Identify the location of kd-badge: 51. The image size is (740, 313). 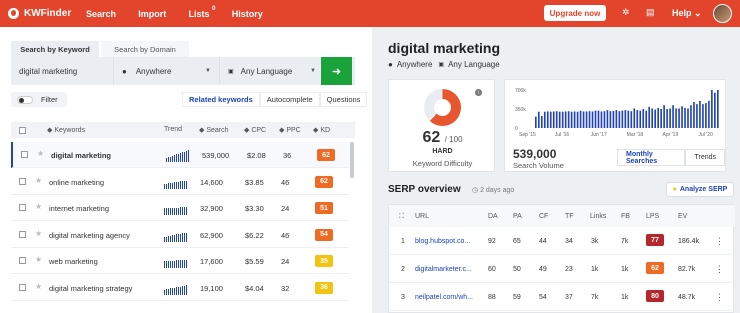
(324, 208).